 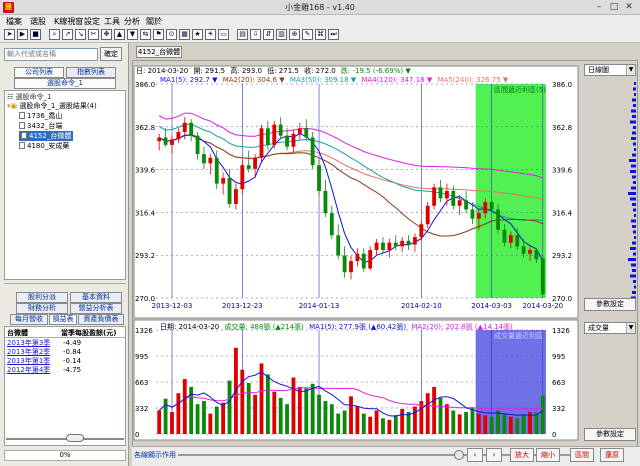 What do you see at coordinates (294, 34) in the screenshot?
I see `zoom-icon: ⊕` at bounding box center [294, 34].